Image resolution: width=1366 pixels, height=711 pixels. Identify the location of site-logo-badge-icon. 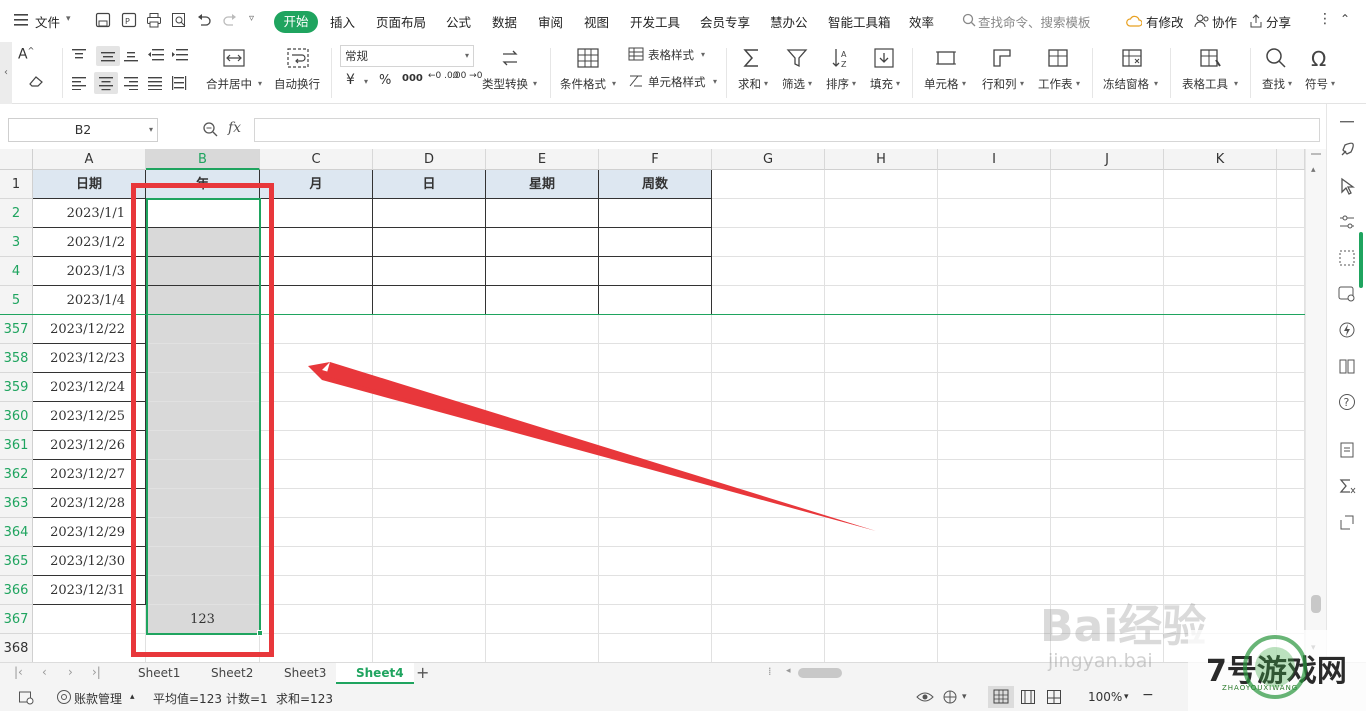
(1275, 668).